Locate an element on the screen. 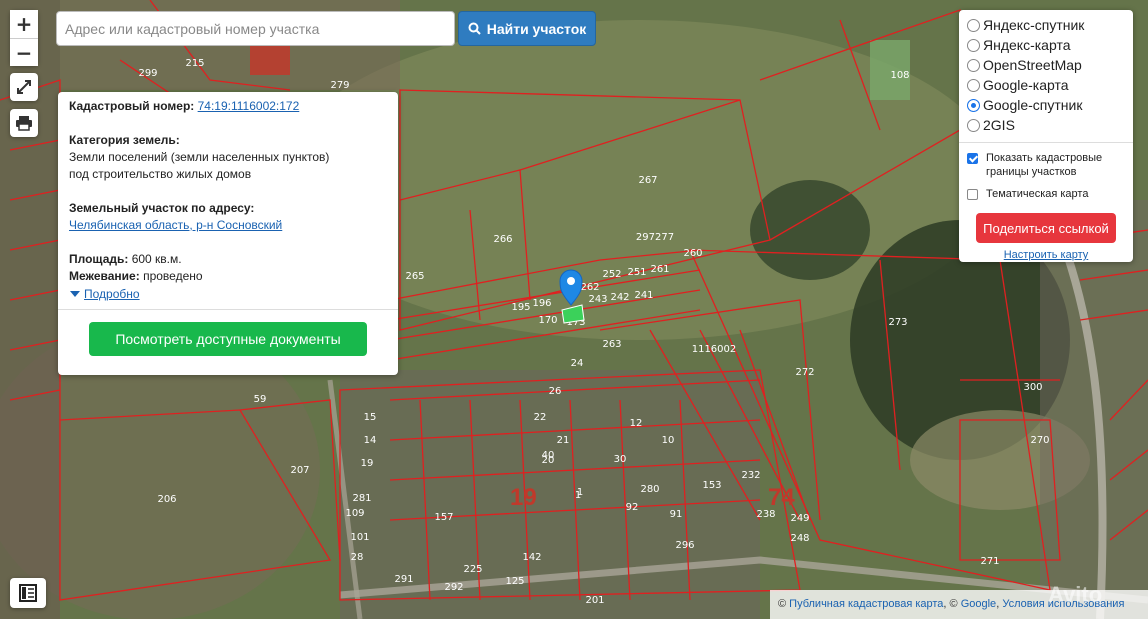 This screenshot has width=1148, height=619. info-divider is located at coordinates (228, 309).